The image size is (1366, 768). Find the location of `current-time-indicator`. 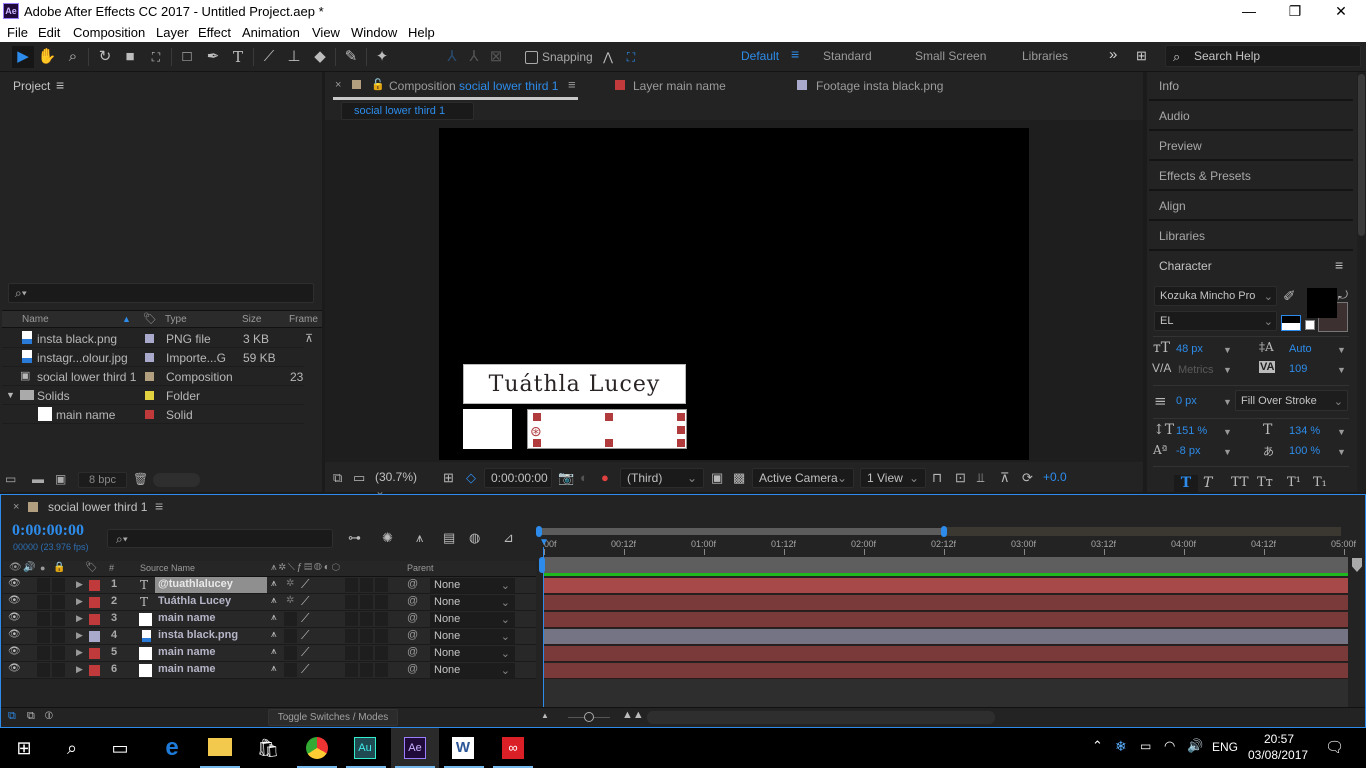

current-time-indicator is located at coordinates (543, 627).